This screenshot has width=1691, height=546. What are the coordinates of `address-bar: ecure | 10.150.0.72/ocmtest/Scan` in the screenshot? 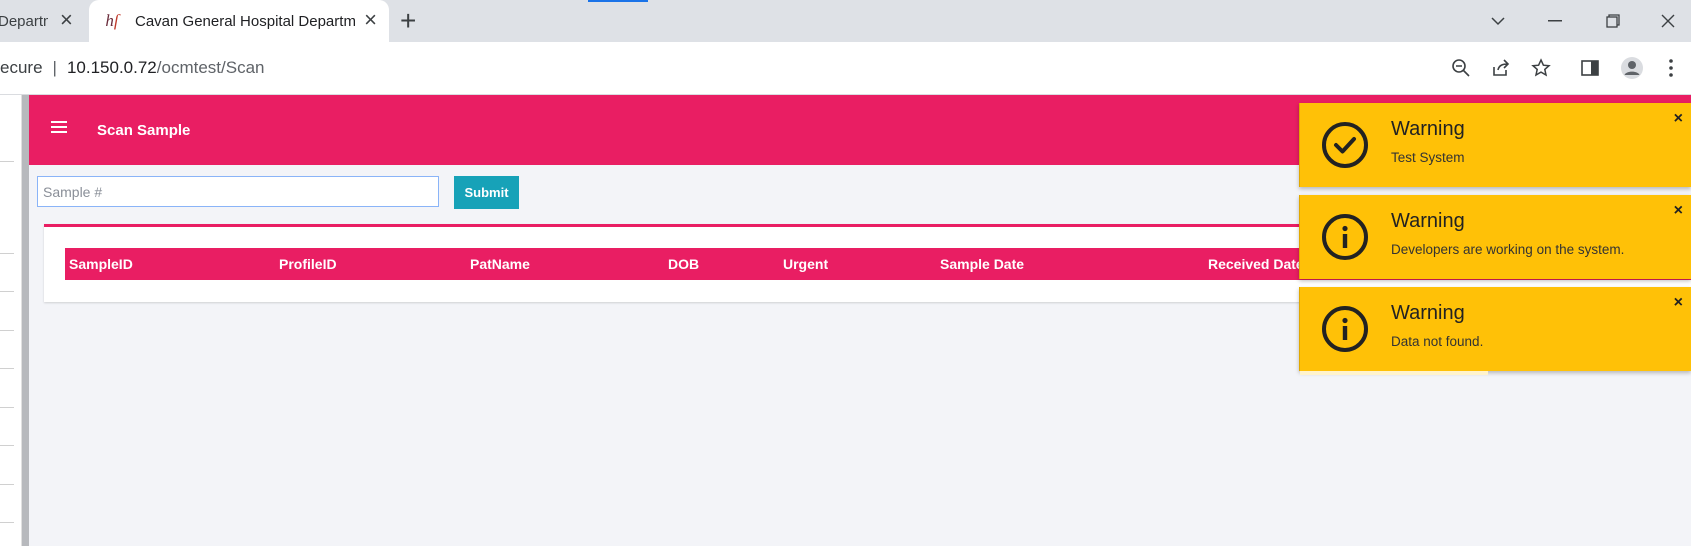 It's located at (845, 68).